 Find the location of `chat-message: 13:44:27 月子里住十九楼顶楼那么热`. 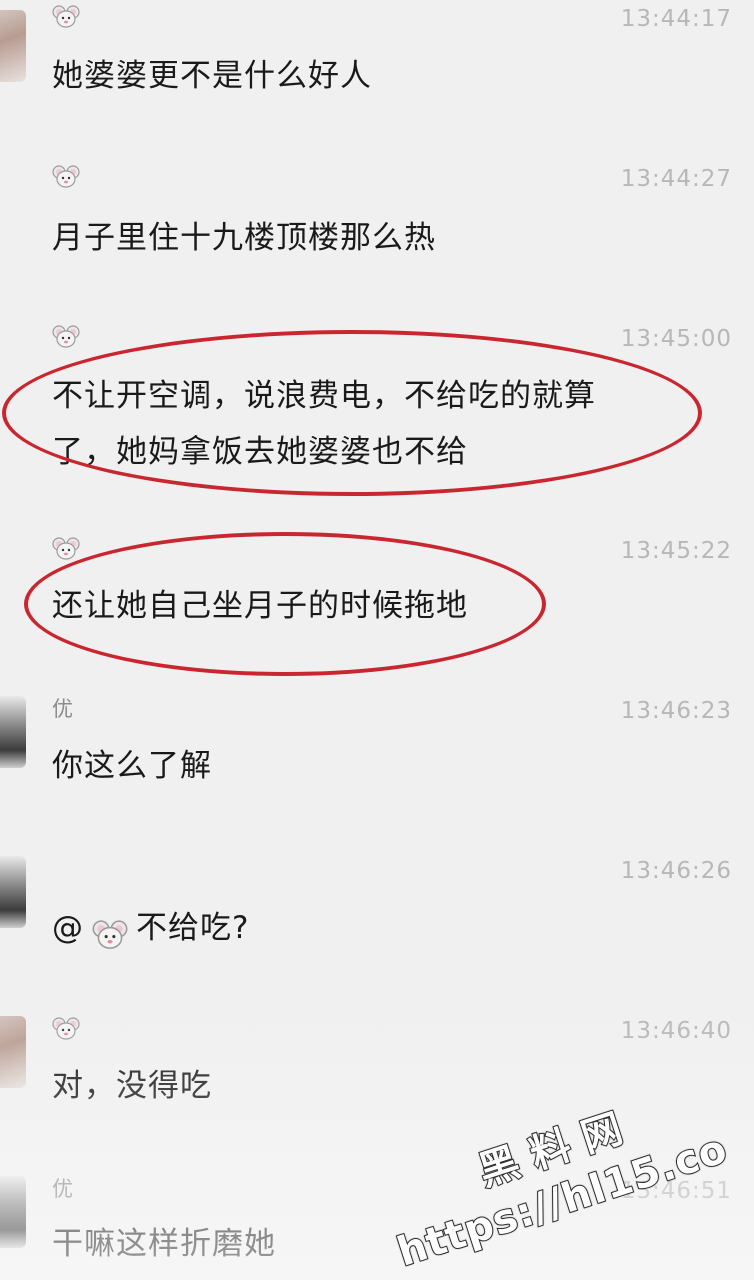

chat-message: 13:44:27 月子里住十九楼顶楼那么热 is located at coordinates (377, 235).